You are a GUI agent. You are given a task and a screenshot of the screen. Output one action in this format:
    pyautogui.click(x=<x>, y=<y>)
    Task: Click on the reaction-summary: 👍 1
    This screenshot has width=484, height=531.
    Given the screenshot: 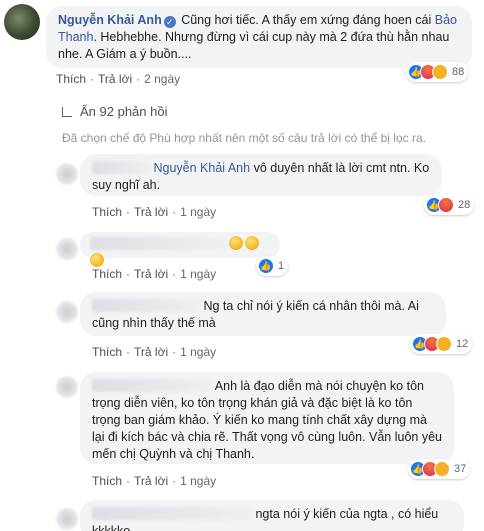 What is the action you would take?
    pyautogui.click(x=272, y=266)
    